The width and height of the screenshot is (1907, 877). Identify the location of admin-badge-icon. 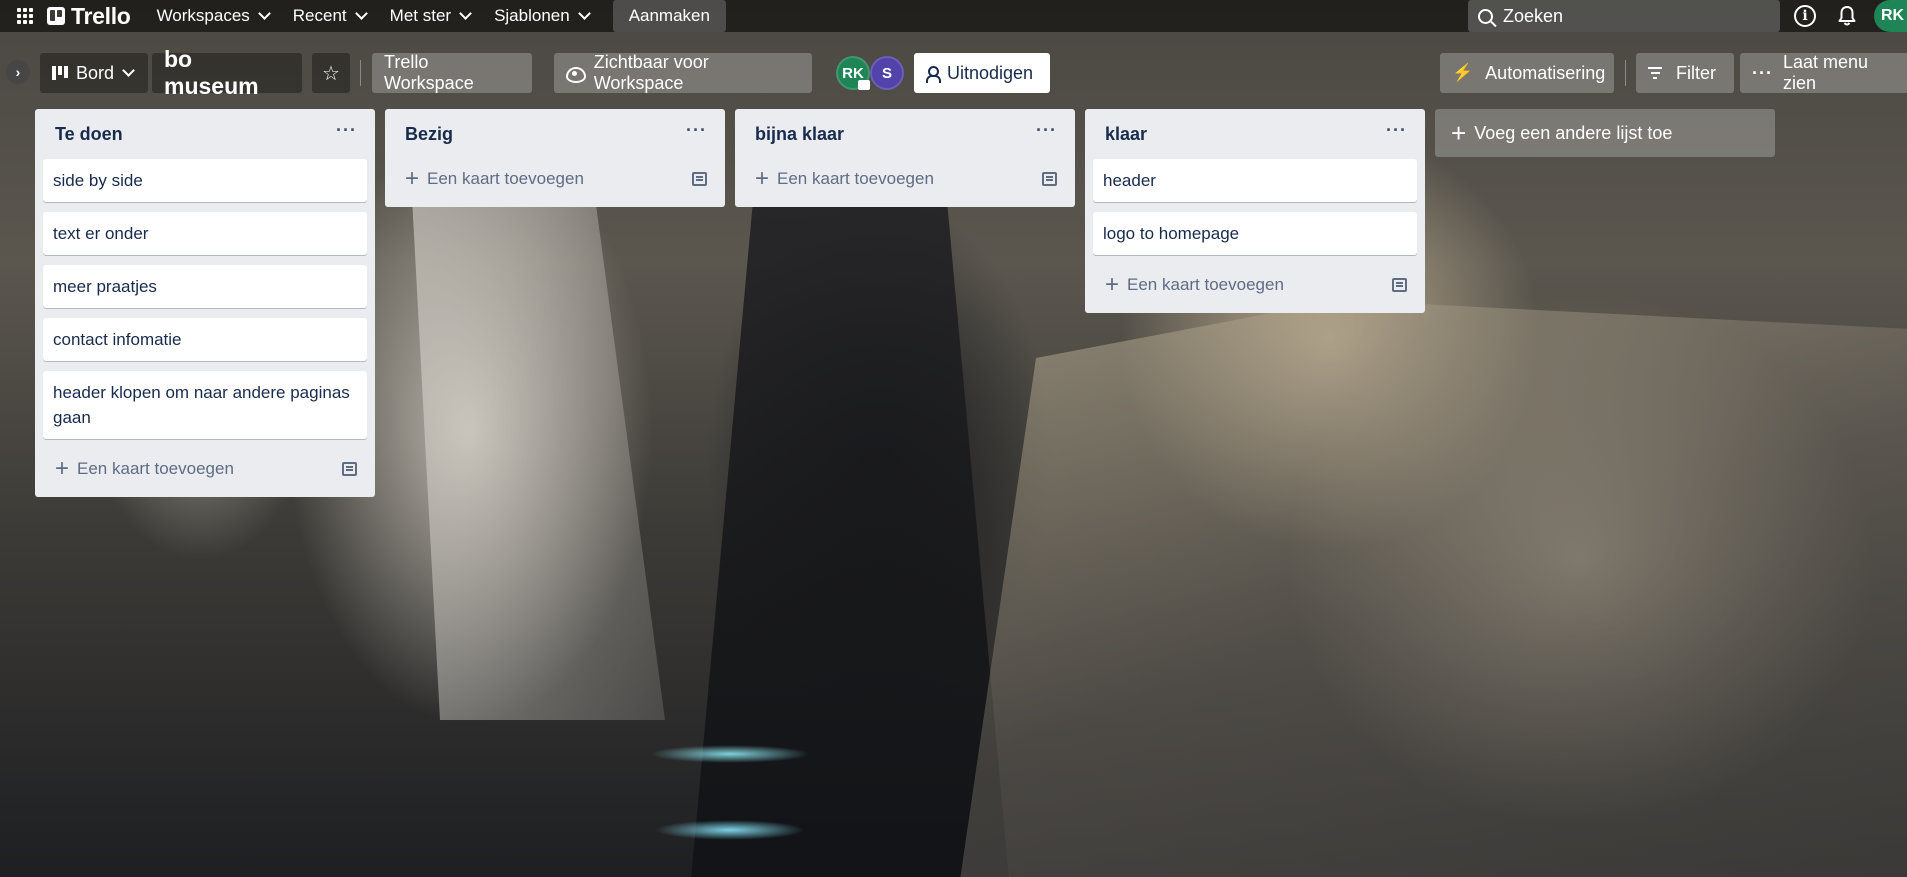
(864, 85).